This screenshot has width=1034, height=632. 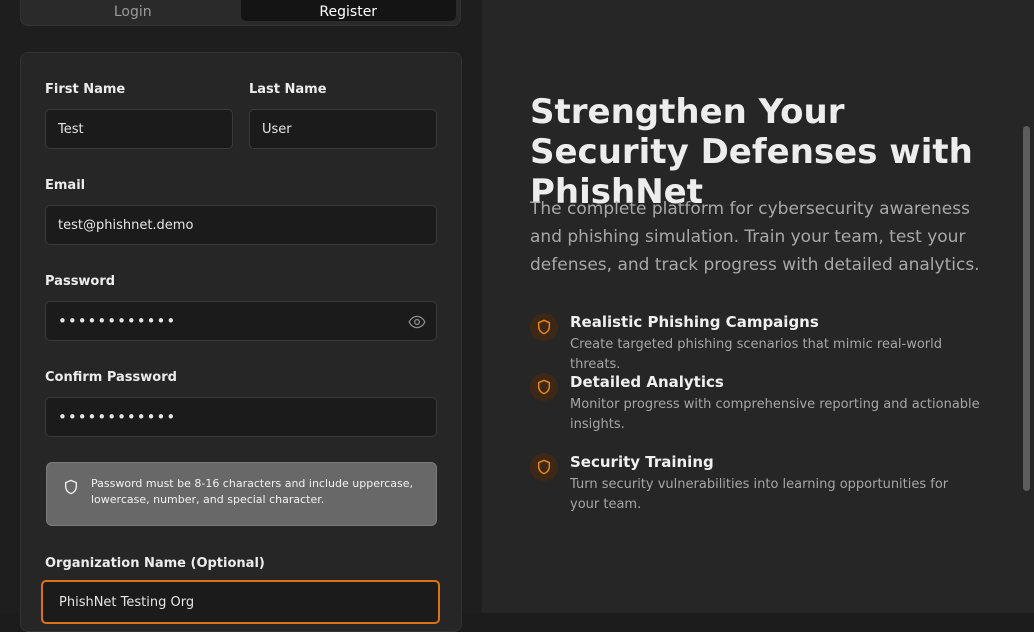 I want to click on first-name-value: Test, so click(x=71, y=129).